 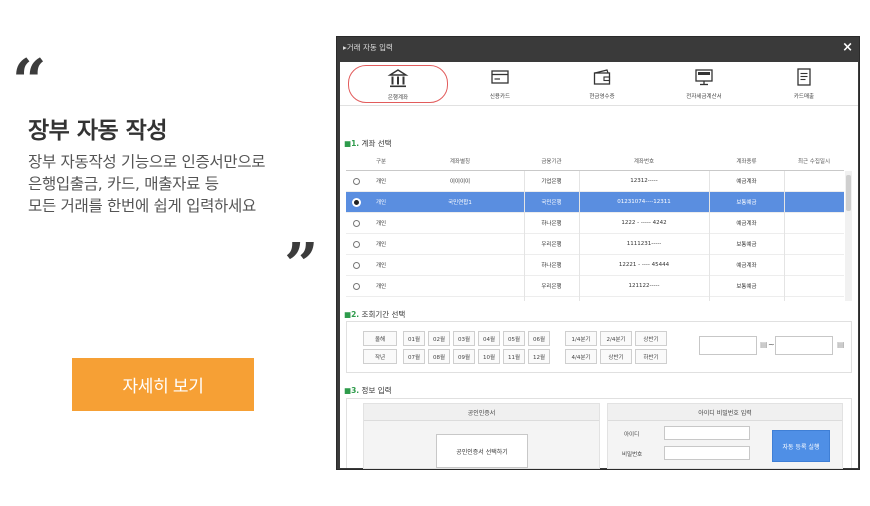 What do you see at coordinates (728, 345) in the screenshot?
I see `start-date-input` at bounding box center [728, 345].